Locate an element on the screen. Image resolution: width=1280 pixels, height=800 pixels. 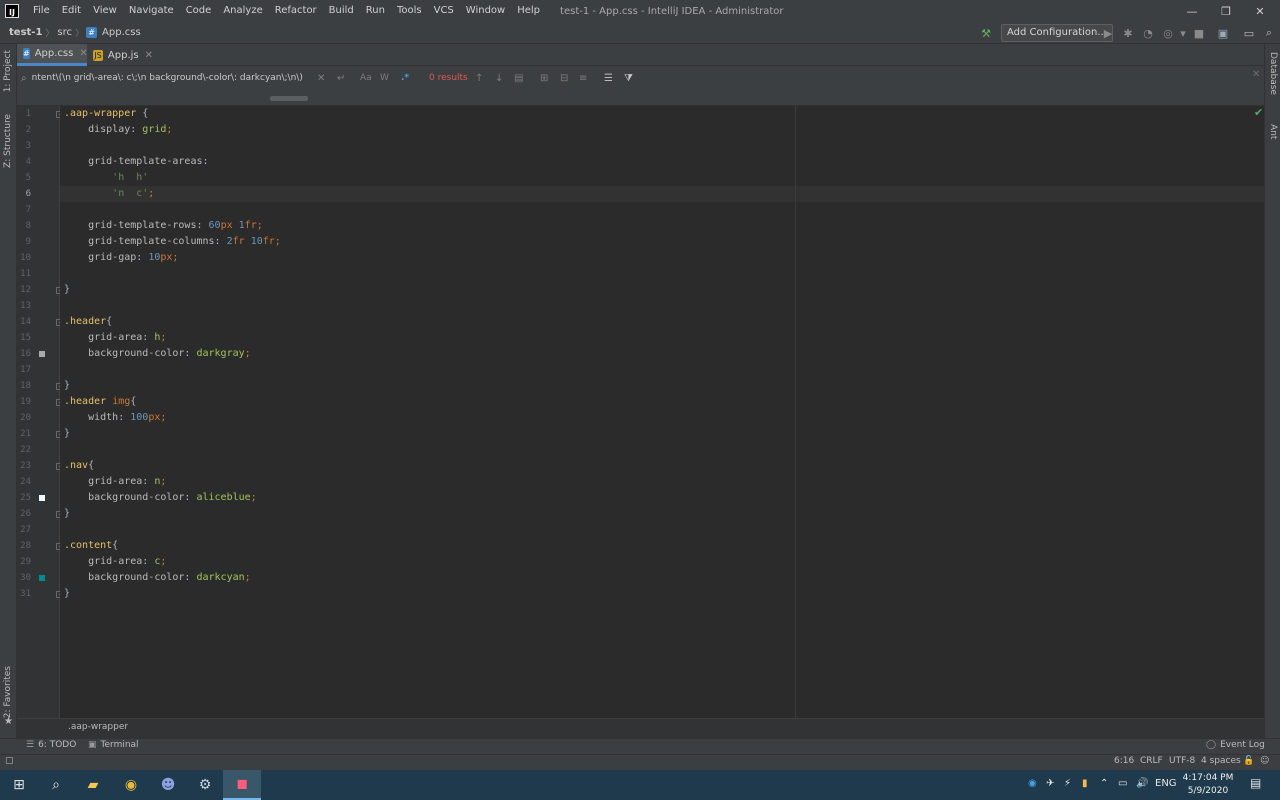
tray-colored-app-icon: ▮ is located at coordinates (1085, 783).